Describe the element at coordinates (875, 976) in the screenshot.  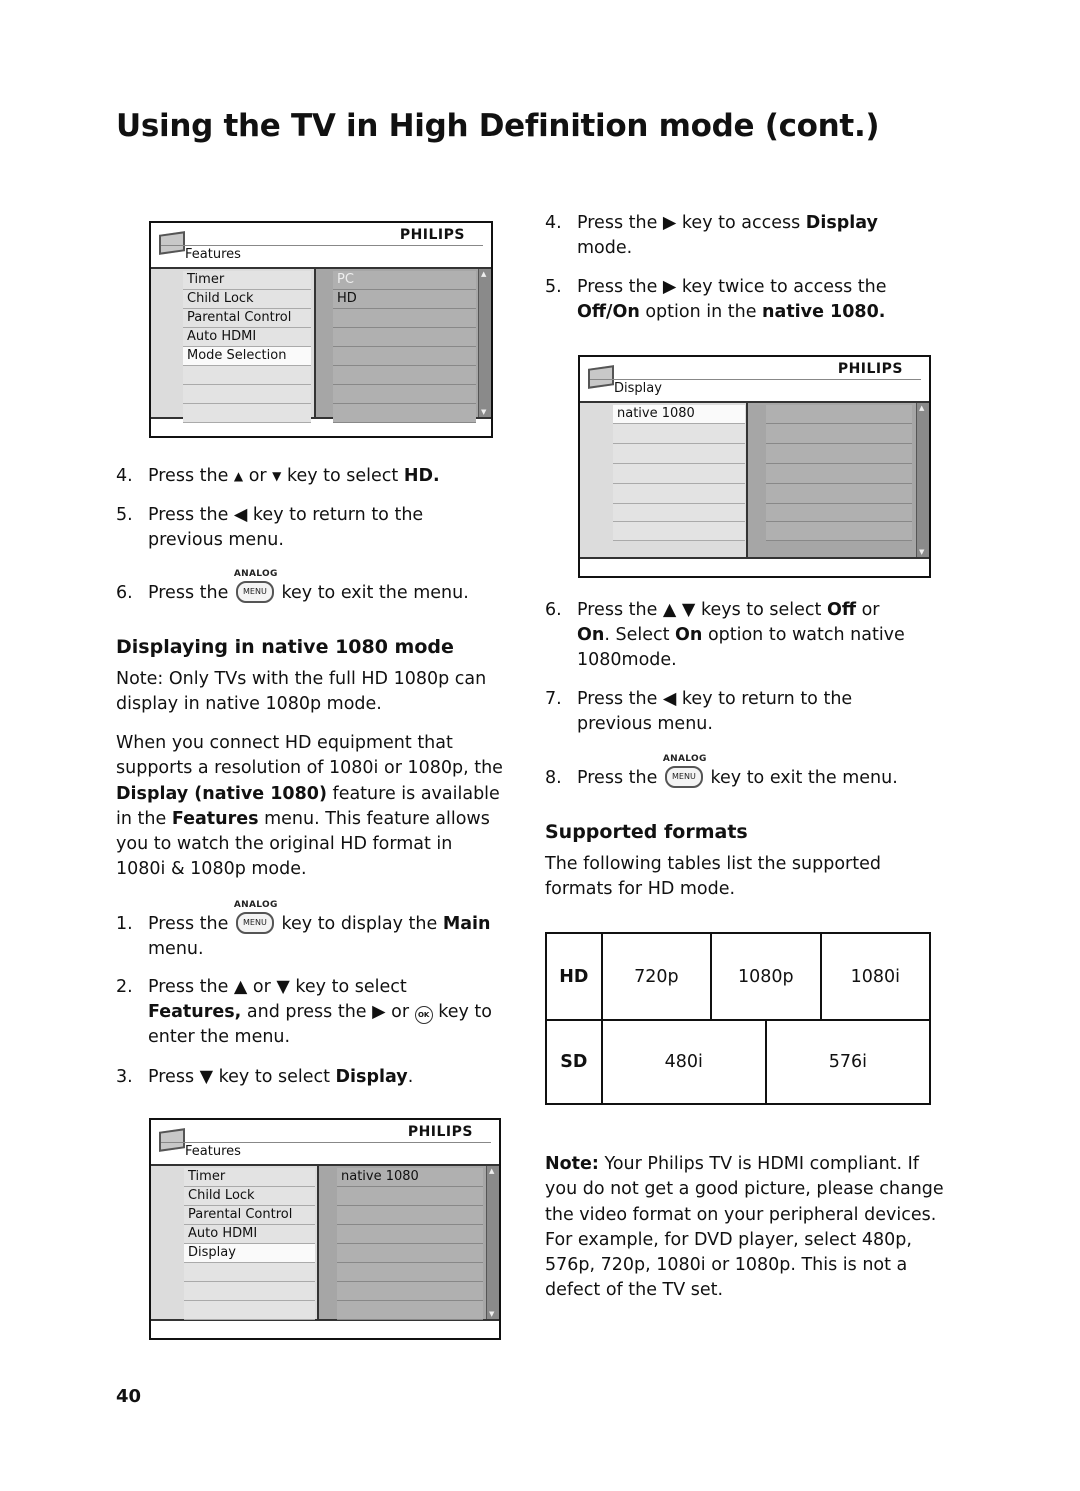
I see `format-cell: 1080i` at that location.